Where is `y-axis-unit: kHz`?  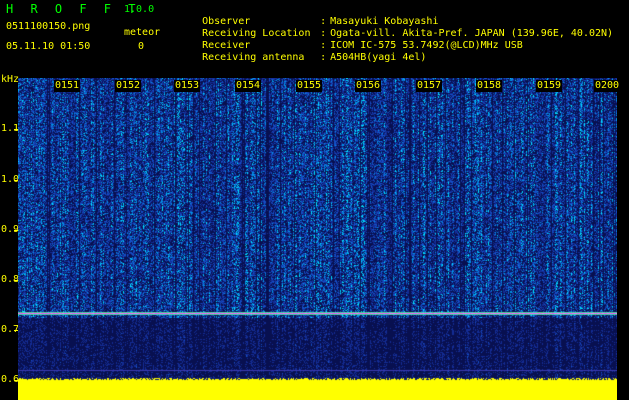
y-axis-unit: kHz is located at coordinates (10, 79).